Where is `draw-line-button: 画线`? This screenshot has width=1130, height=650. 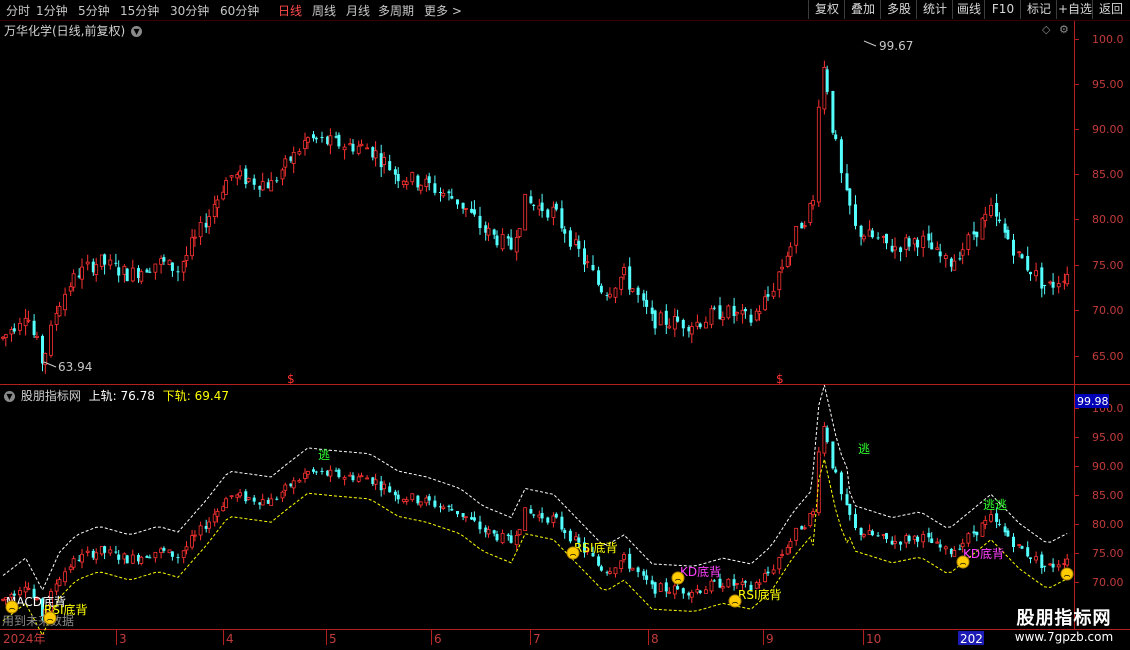
draw-line-button: 画线 is located at coordinates (968, 9).